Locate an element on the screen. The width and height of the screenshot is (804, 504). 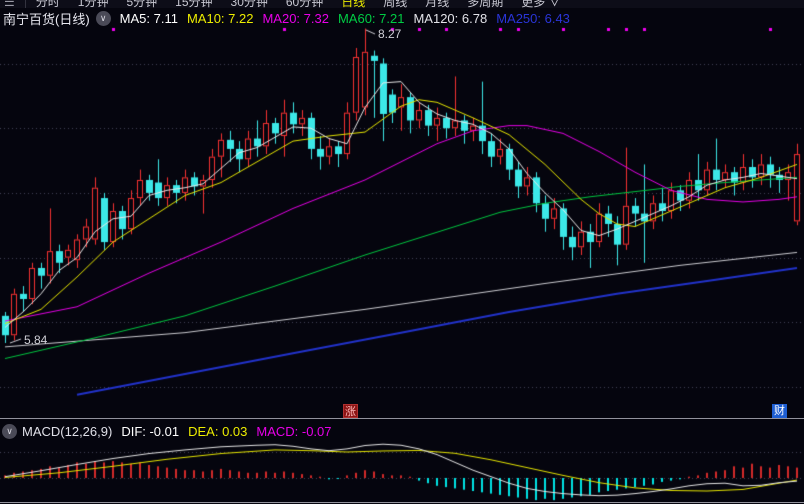
bottom-border is located at coordinates (402, 502).